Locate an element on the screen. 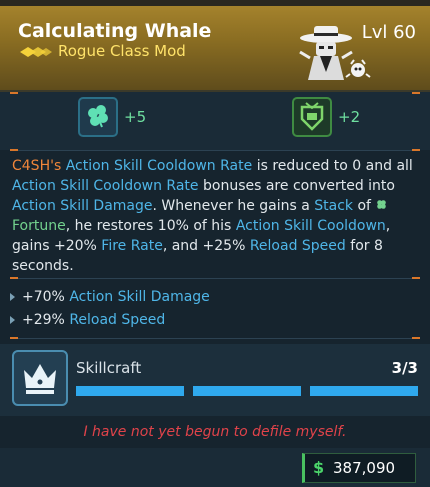 Image resolution: width=430 pixels, height=487 pixels. desc-text: , he restores 10% of his is located at coordinates (150, 226).